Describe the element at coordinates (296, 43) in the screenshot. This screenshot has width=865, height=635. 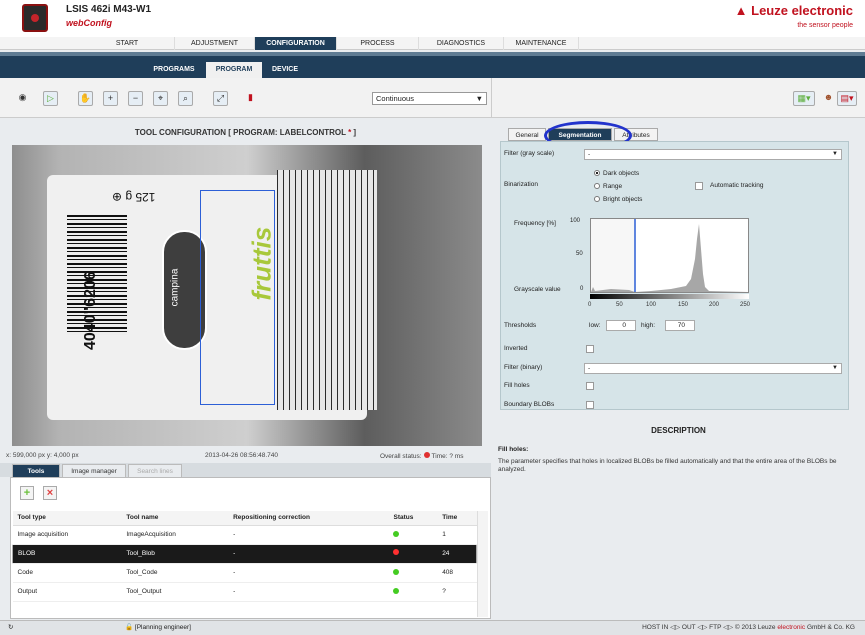
I see `tab-configuration: CONFIGURATION` at that location.